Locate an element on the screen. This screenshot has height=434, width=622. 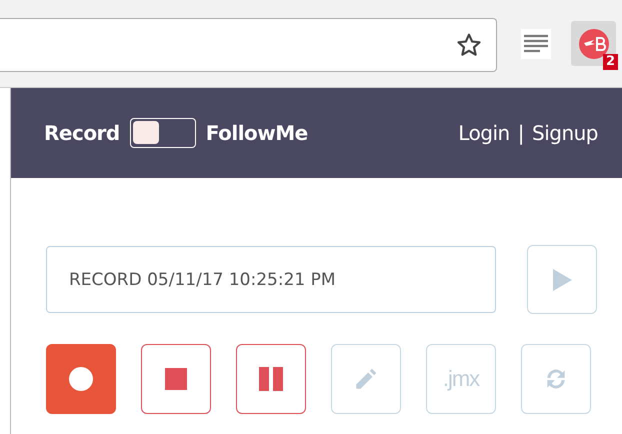
followme-toggle is located at coordinates (163, 133).